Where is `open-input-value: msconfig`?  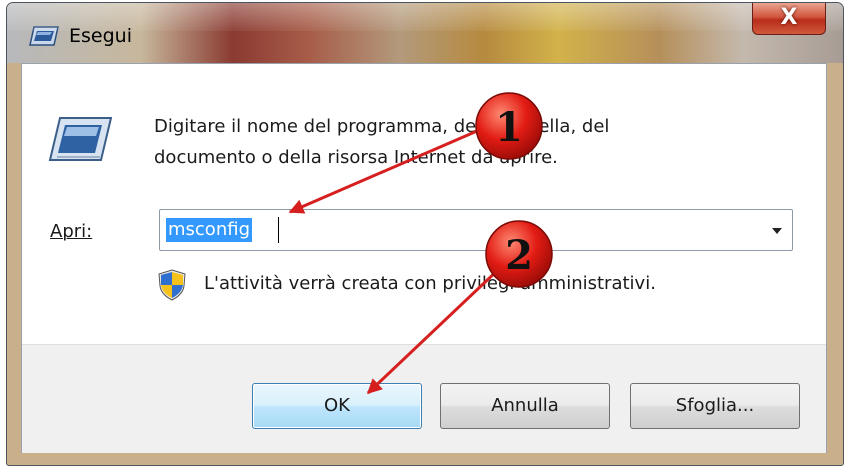
open-input-value: msconfig is located at coordinates (209, 230).